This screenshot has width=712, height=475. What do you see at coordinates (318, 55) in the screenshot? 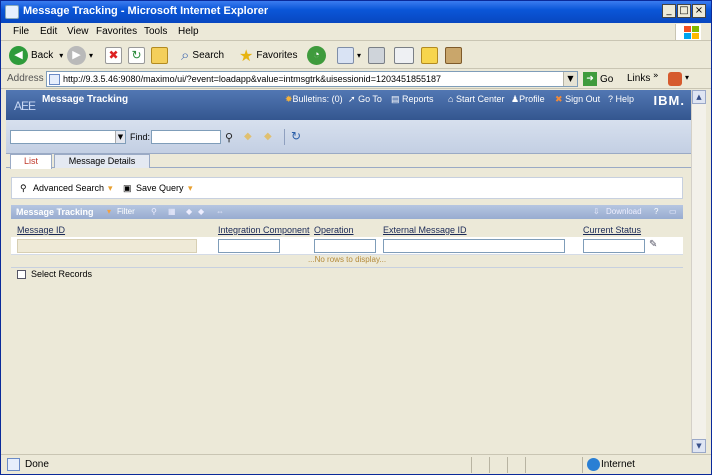
I see `history-button: ◔` at bounding box center [318, 55].